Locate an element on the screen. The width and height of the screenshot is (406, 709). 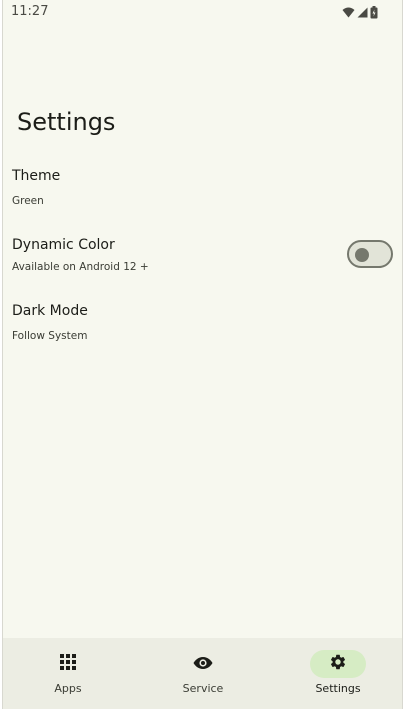
gear-icon is located at coordinates (338, 664).